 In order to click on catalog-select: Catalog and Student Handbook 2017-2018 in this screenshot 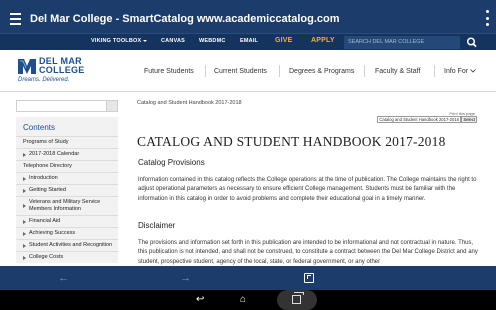, I will do `click(419, 119)`.